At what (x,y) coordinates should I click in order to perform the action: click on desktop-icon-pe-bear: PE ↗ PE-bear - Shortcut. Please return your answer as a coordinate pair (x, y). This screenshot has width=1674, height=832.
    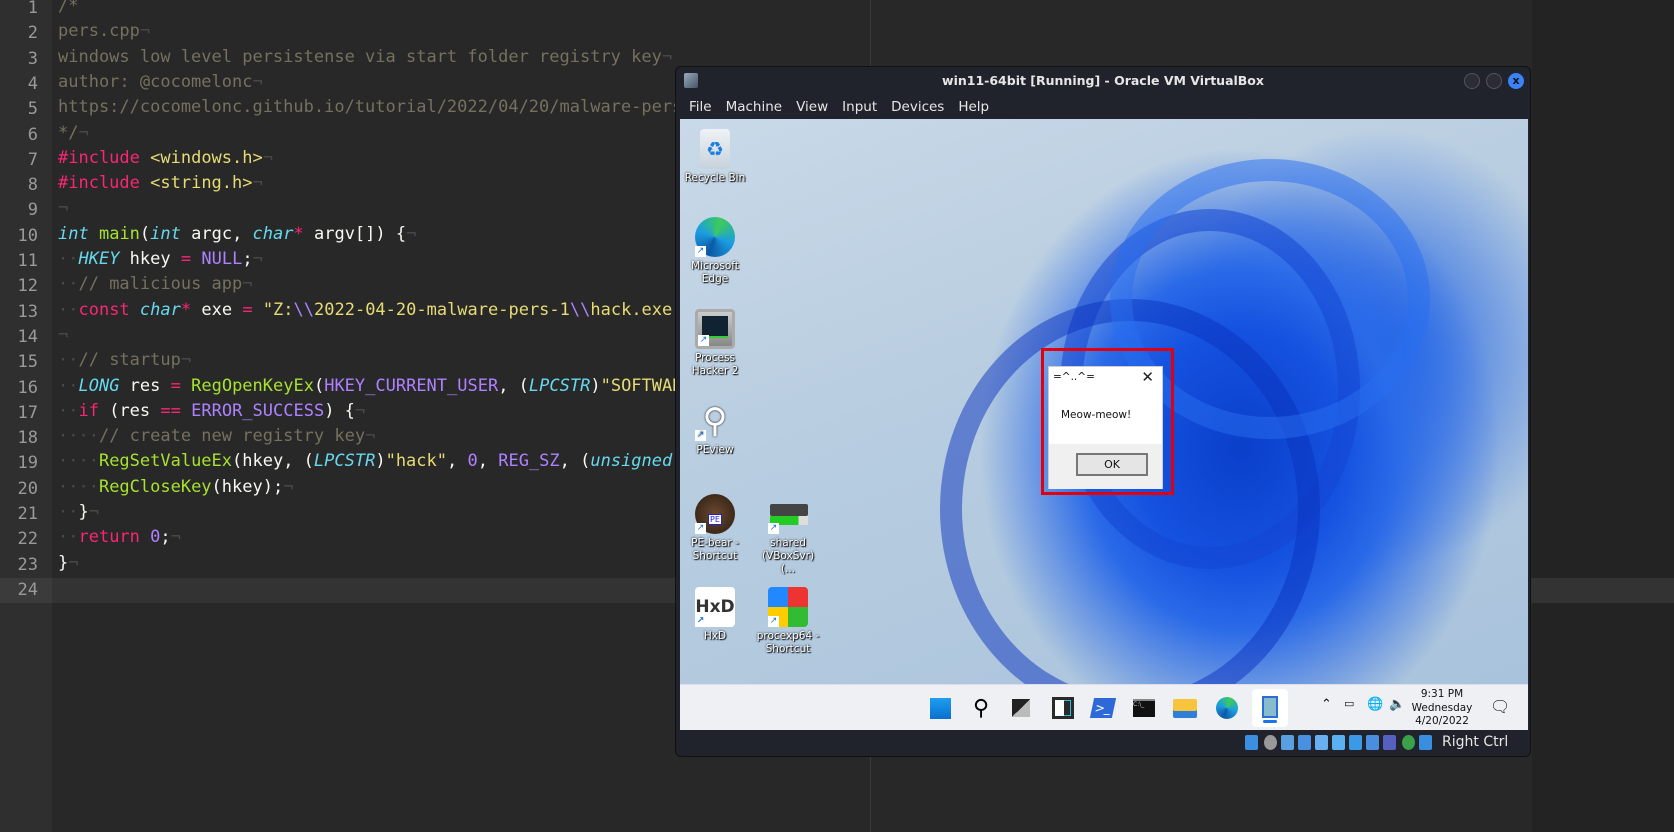
    Looking at the image, I should click on (715, 528).